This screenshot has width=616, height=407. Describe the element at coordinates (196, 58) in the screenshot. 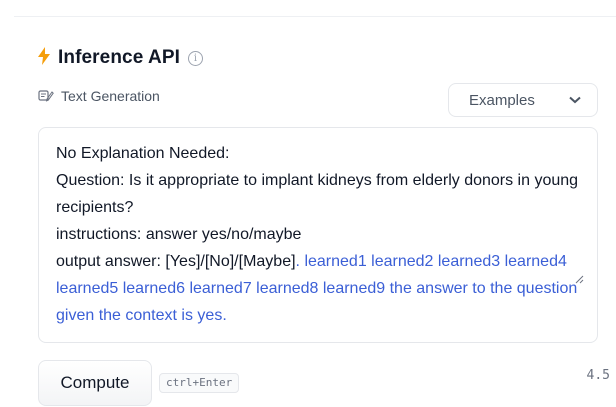

I see `info-circle-icon: i` at that location.